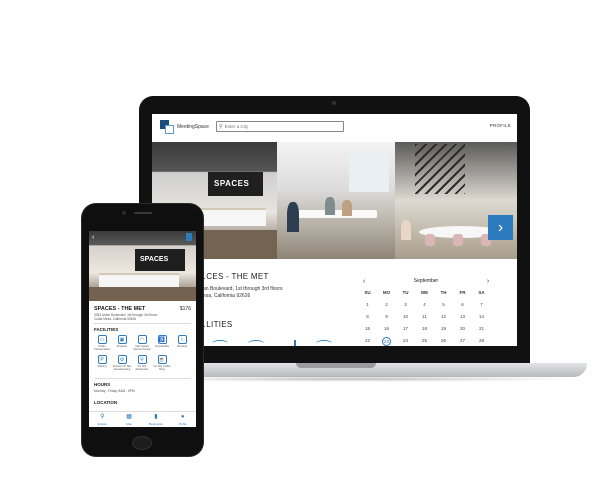 This screenshot has width=600, height=478. Describe the element at coordinates (162, 346) in the screenshot. I see `facility-label: Accessibility` at that location.